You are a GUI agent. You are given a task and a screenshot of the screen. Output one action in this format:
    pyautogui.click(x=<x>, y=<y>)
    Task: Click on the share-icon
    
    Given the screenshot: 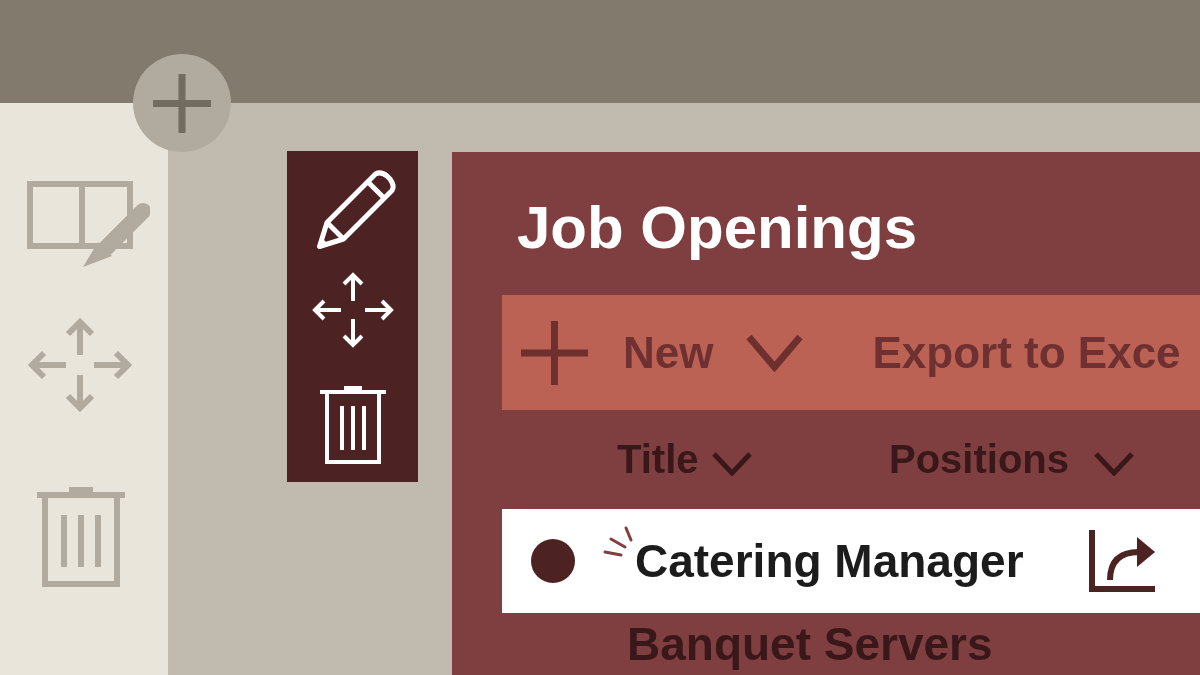 What is the action you would take?
    pyautogui.click(x=1122, y=561)
    